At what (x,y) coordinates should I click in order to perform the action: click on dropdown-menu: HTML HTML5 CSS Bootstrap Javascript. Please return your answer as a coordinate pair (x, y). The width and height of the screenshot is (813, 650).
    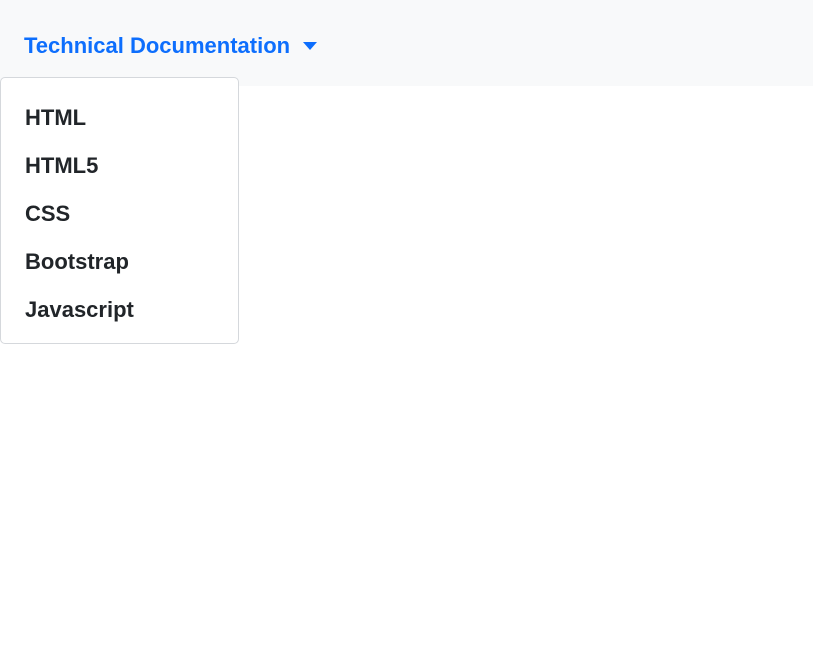
    Looking at the image, I should click on (119, 210).